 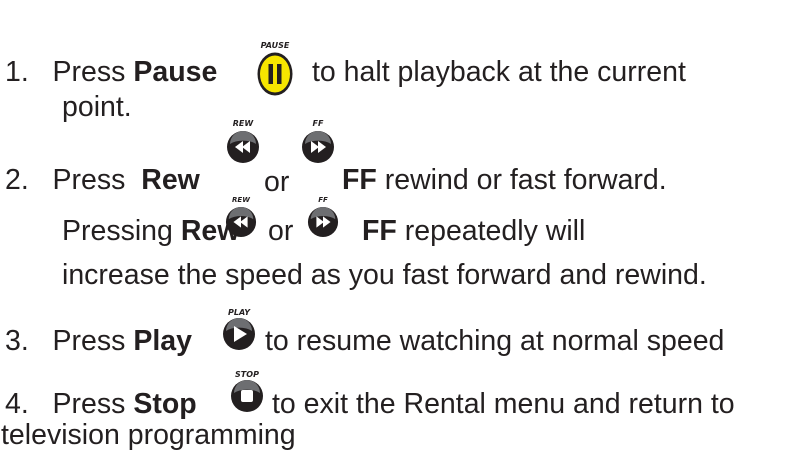 I want to click on step-1-line-2: point., so click(x=97, y=107).